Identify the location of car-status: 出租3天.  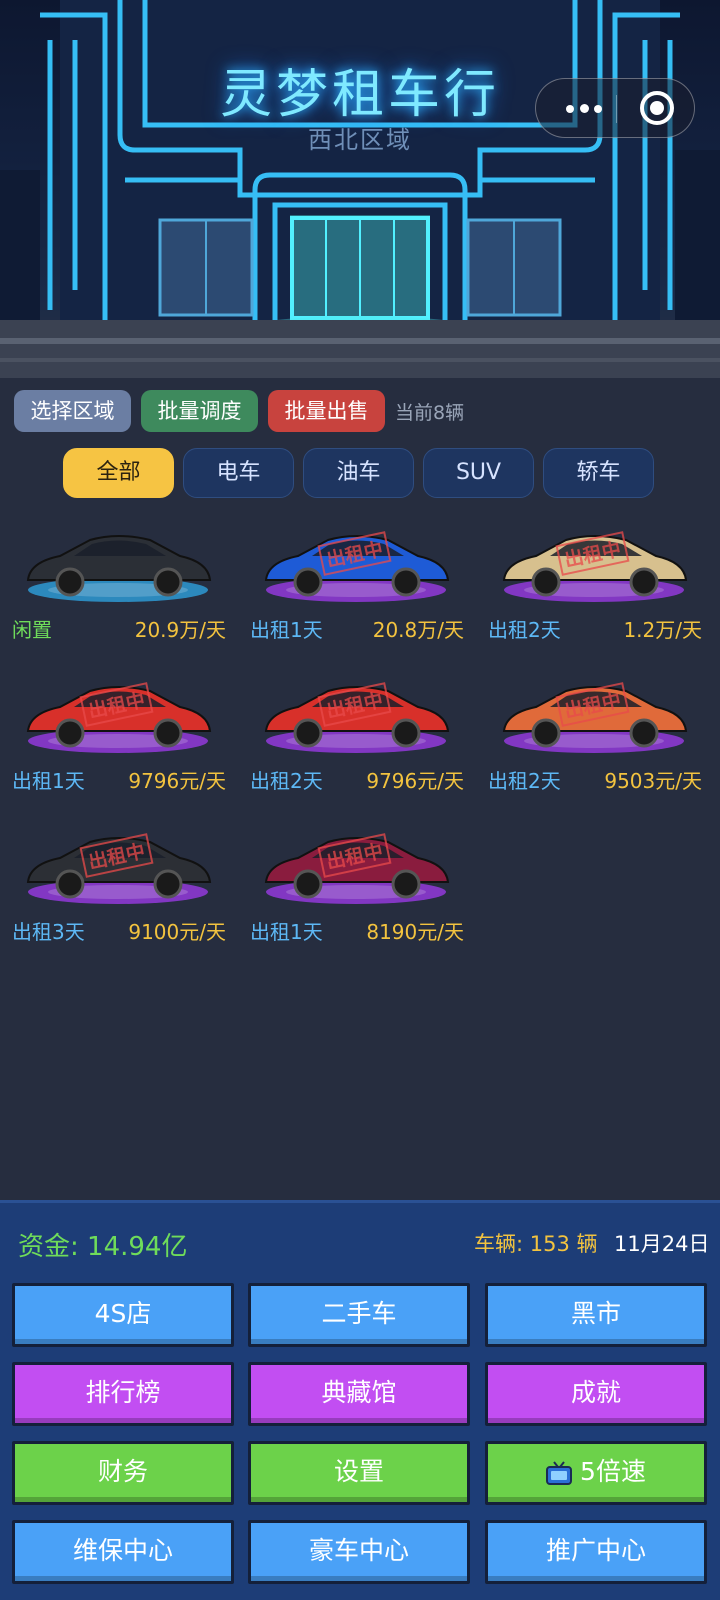
(48, 932).